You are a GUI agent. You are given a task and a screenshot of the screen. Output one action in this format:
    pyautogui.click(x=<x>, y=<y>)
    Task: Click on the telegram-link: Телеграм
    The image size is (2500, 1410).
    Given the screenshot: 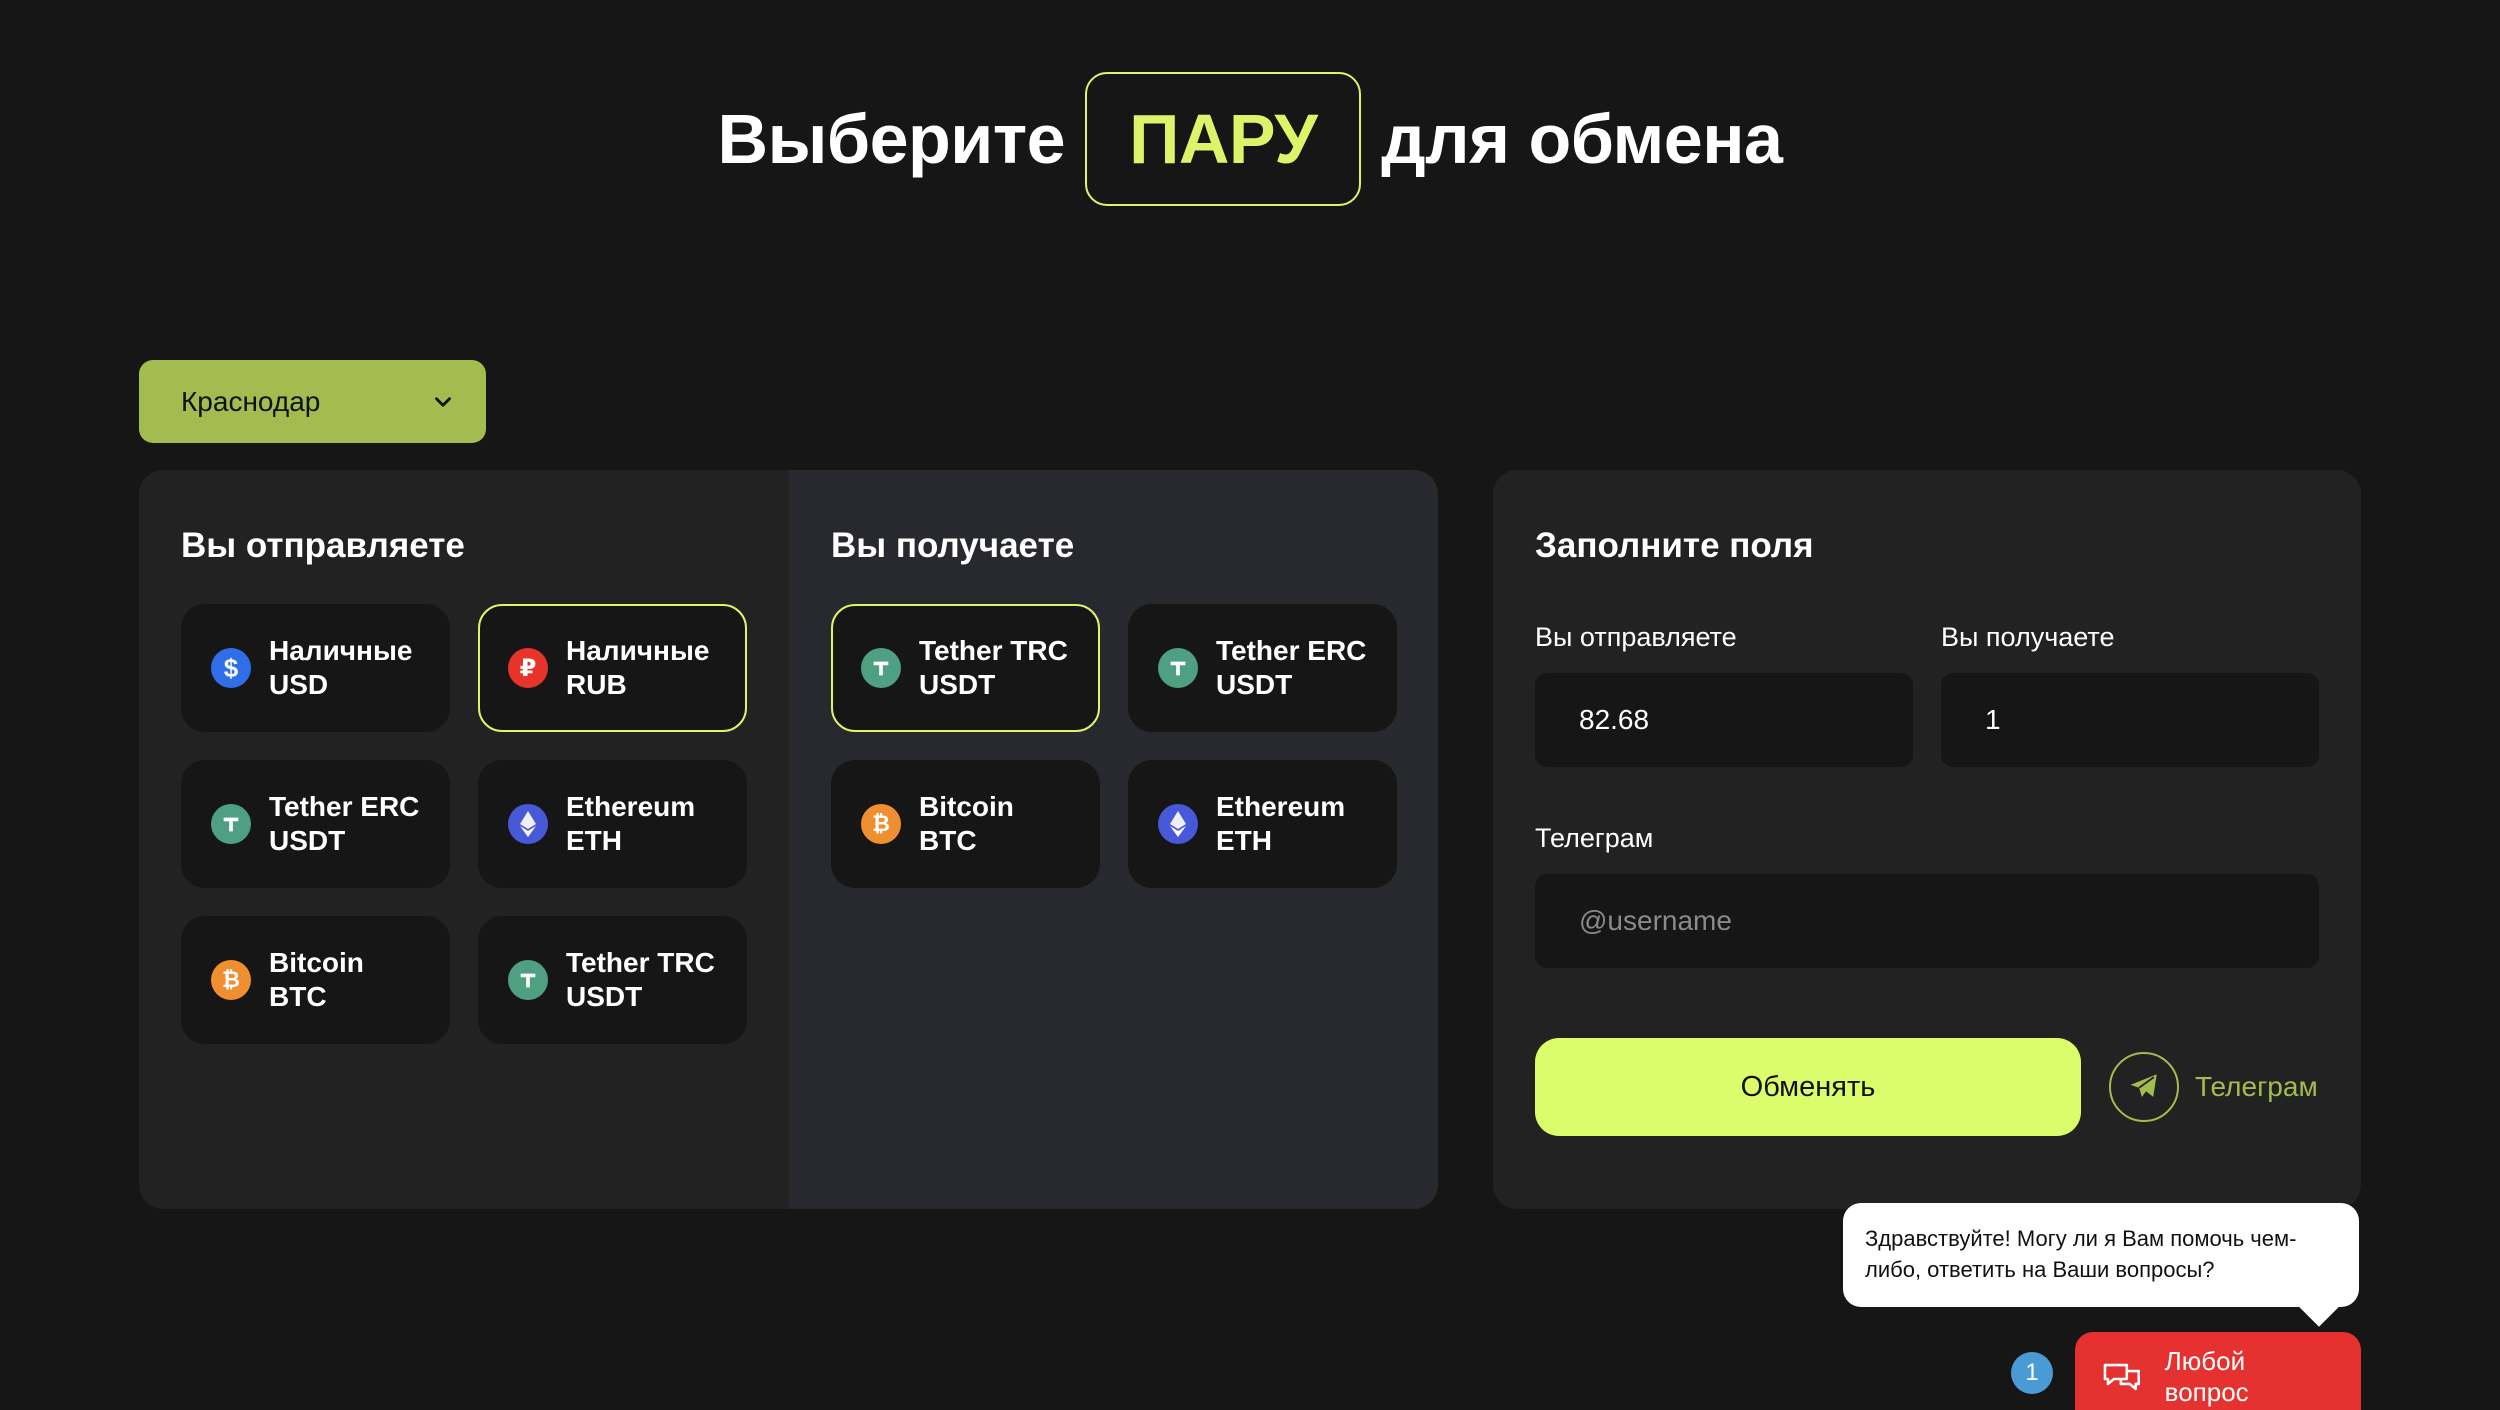 What is the action you would take?
    pyautogui.click(x=2213, y=1087)
    